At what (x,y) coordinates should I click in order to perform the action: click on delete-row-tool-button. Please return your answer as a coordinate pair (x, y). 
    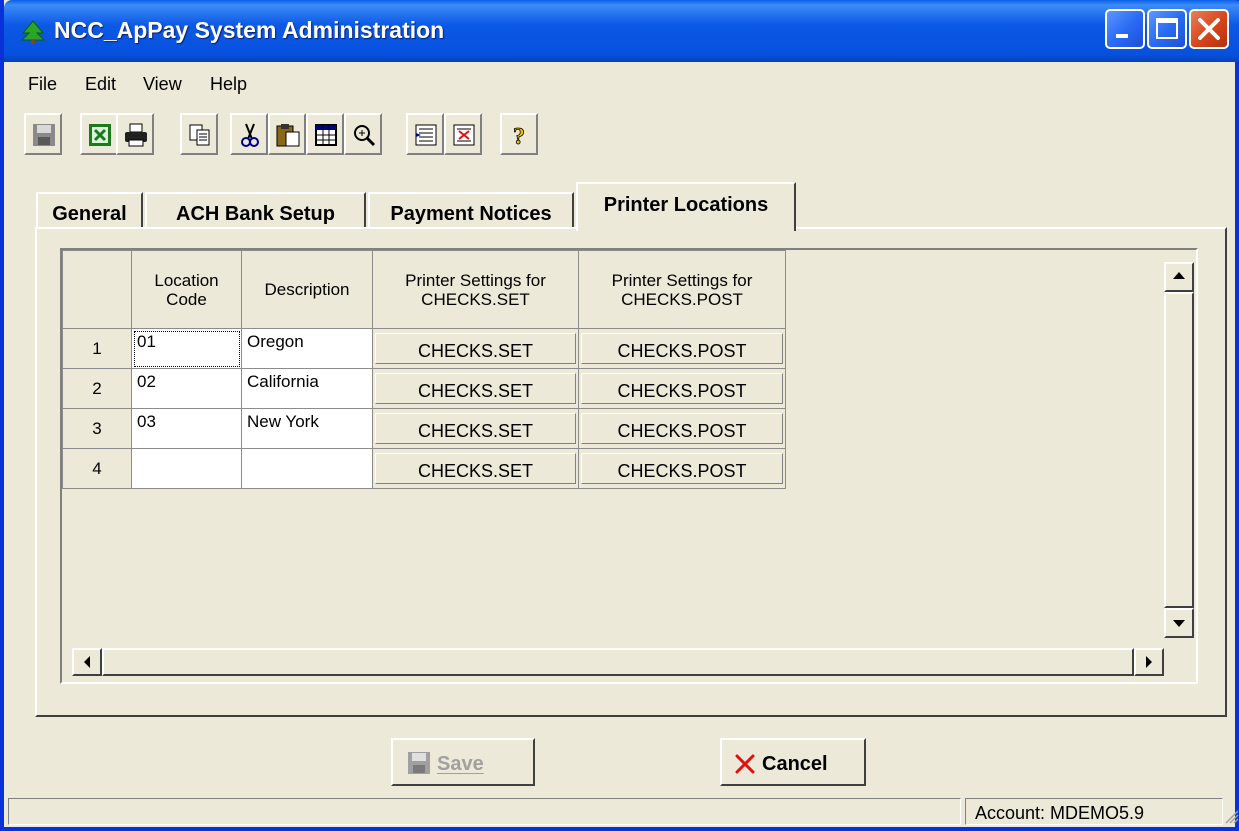
    Looking at the image, I should click on (463, 134).